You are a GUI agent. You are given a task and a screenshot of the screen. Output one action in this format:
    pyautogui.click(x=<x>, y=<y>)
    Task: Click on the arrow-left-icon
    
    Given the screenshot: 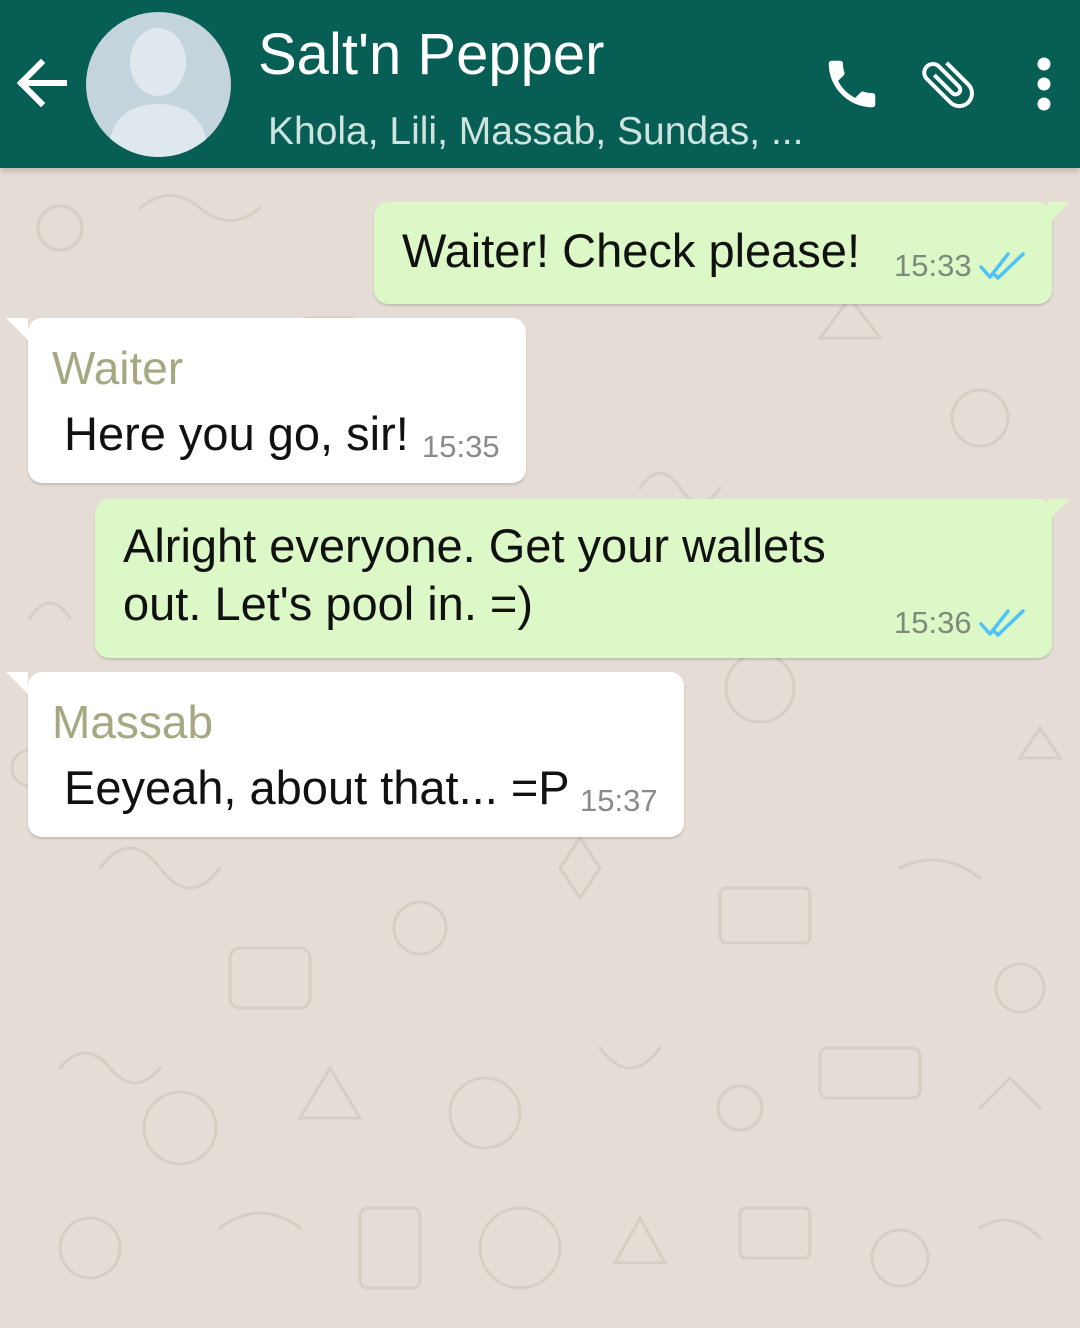 What is the action you would take?
    pyautogui.click(x=41, y=83)
    